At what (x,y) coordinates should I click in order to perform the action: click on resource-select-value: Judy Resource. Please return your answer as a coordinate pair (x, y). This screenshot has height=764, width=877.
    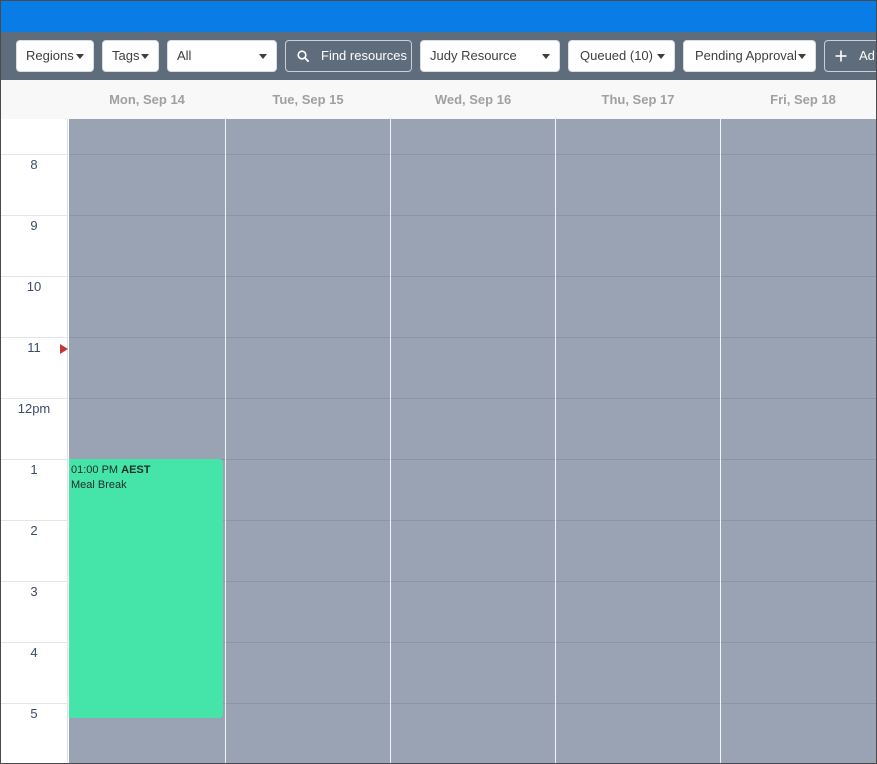
    Looking at the image, I should click on (473, 55).